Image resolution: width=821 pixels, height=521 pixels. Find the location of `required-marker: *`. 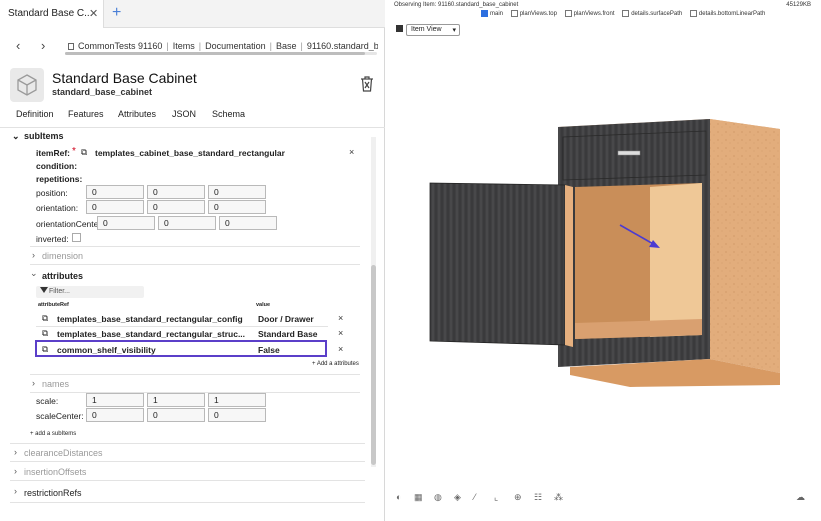

required-marker: * is located at coordinates (74, 151).